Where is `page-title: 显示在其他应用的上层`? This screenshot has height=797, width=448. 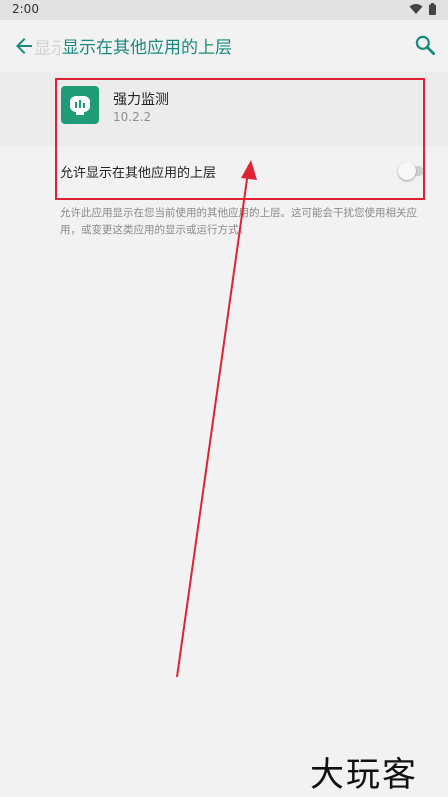
page-title: 显示在其他应用的上层 is located at coordinates (147, 48).